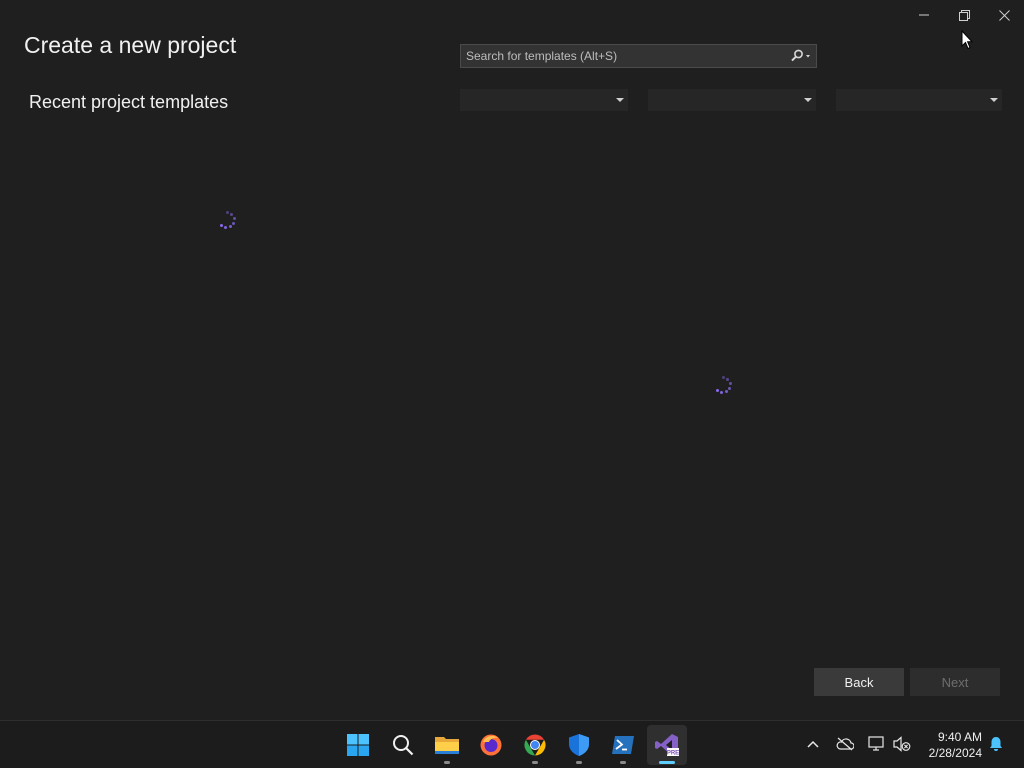  Describe the element at coordinates (859, 682) in the screenshot. I see `back-button: Back` at that location.